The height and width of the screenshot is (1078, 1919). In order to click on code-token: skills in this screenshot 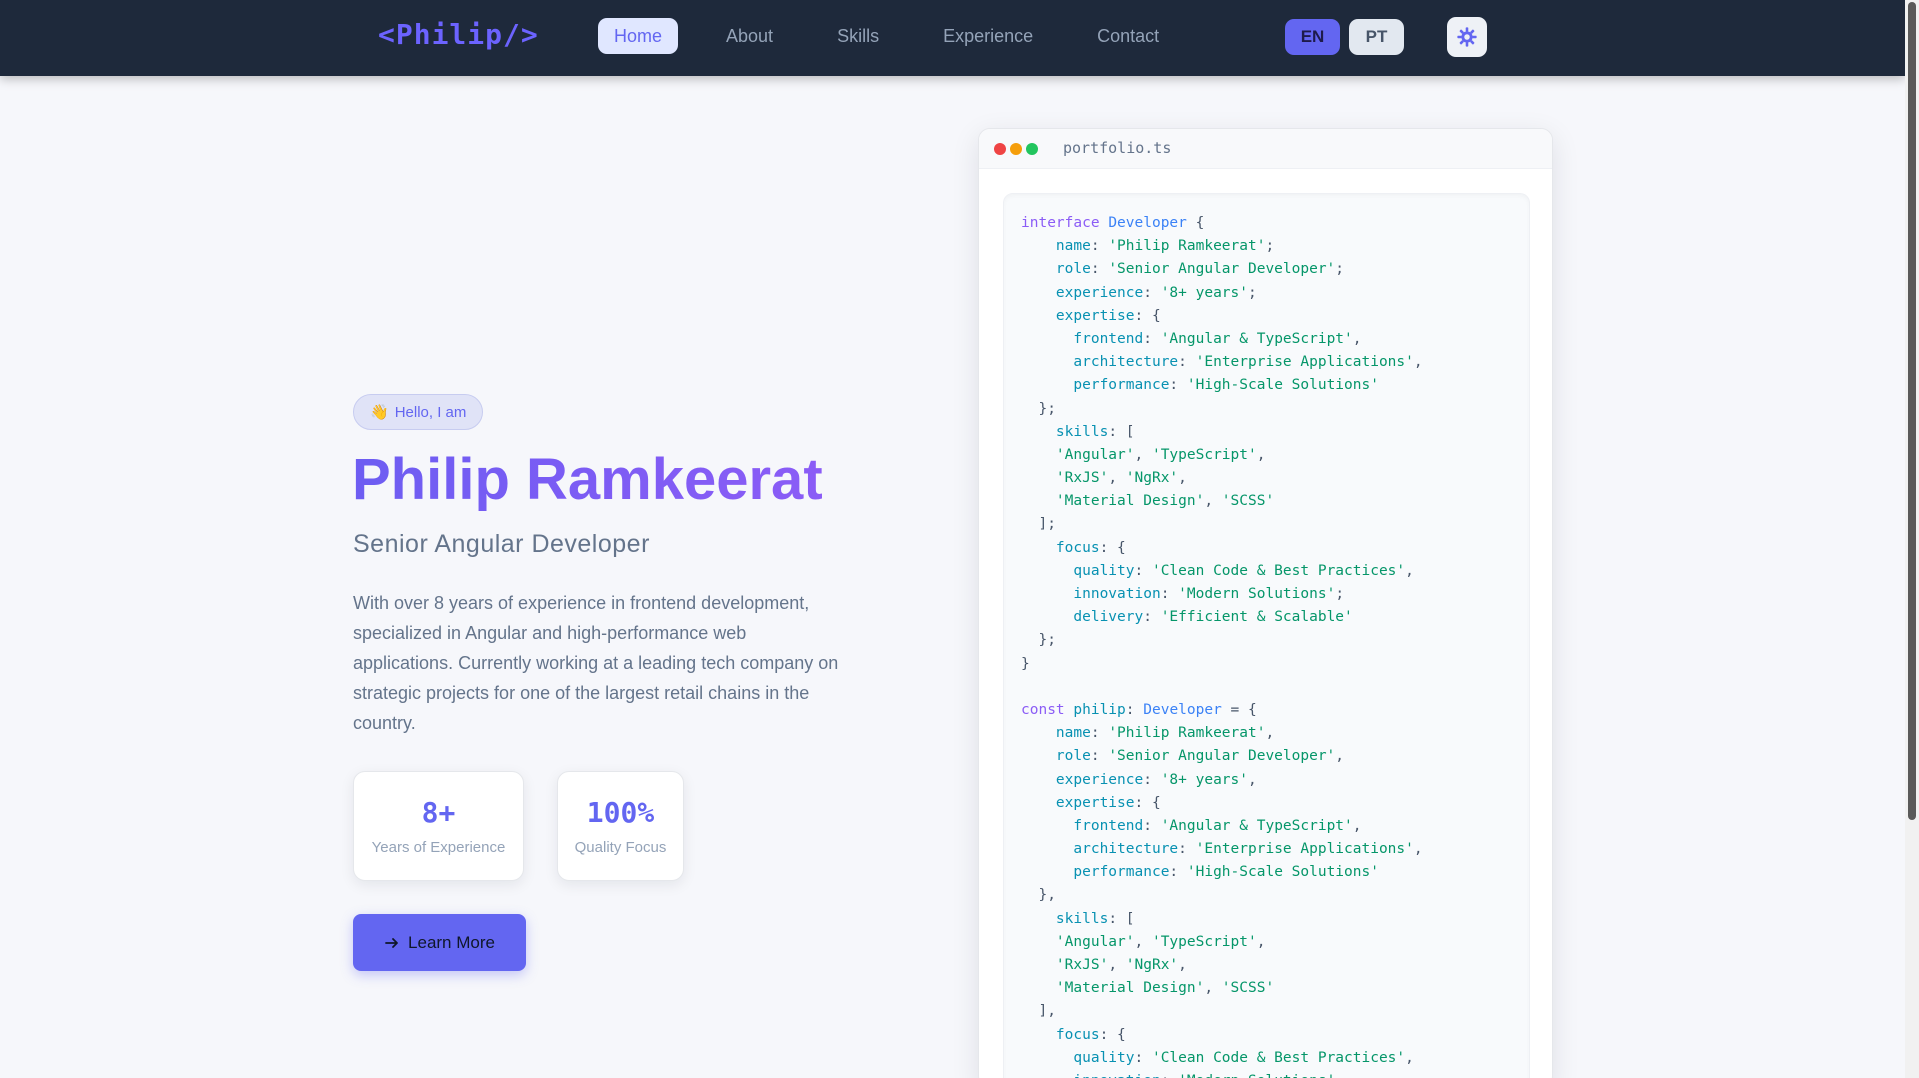, I will do `click(1082, 431)`.